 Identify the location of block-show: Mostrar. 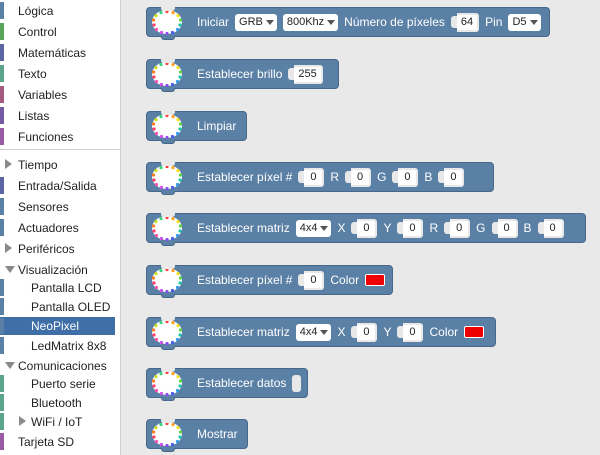
(197, 435).